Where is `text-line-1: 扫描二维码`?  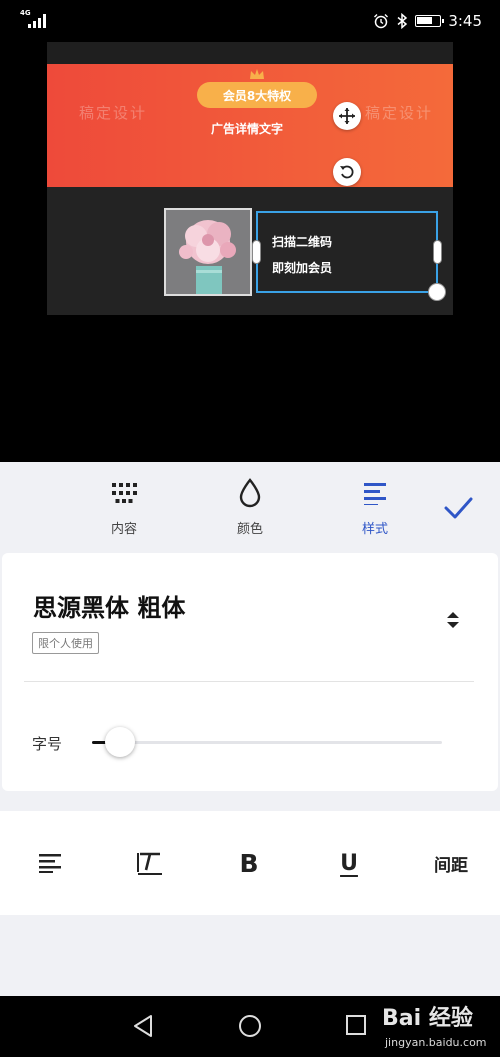
text-line-1: 扫描二维码 is located at coordinates (302, 241).